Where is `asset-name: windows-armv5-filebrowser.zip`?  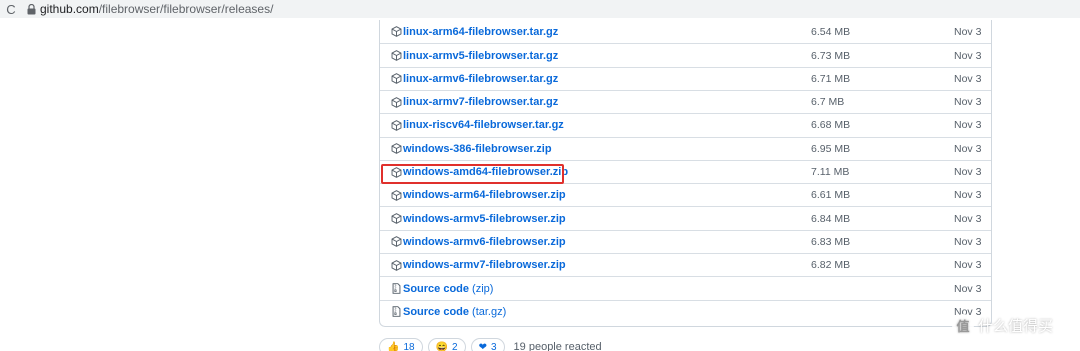 asset-name: windows-armv5-filebrowser.zip is located at coordinates (484, 218).